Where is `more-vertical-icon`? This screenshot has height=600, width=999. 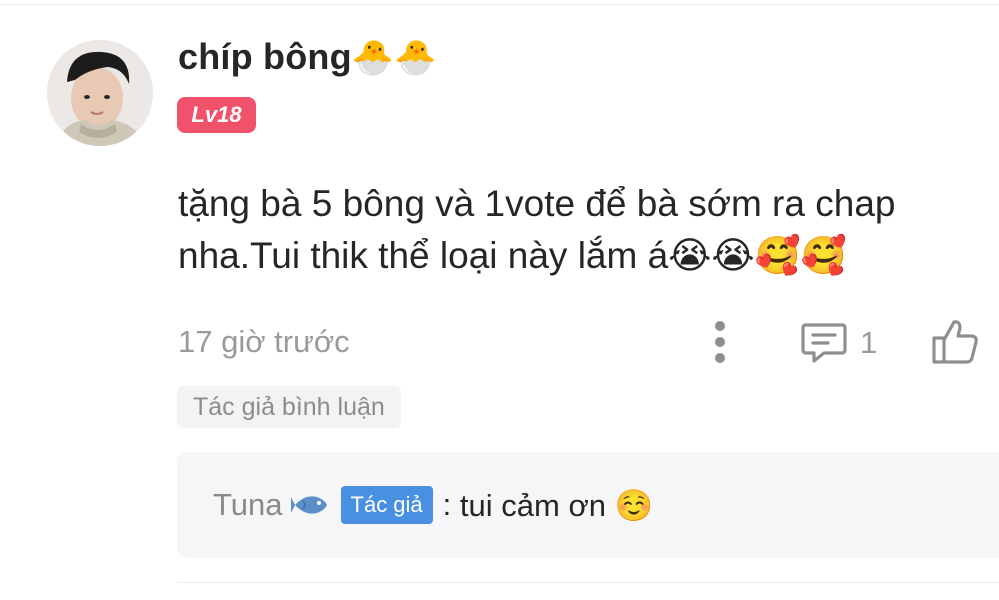
more-vertical-icon is located at coordinates (720, 342).